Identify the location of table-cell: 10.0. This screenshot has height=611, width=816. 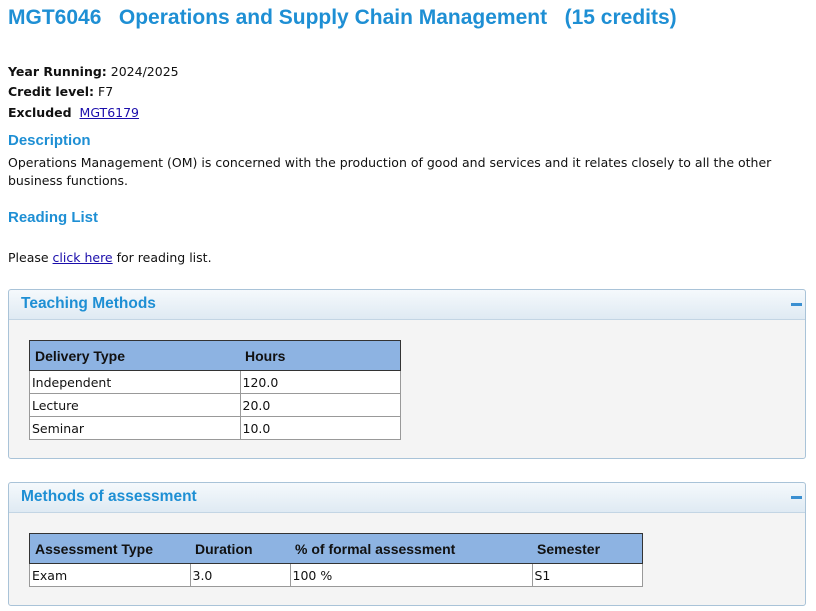
(320, 428).